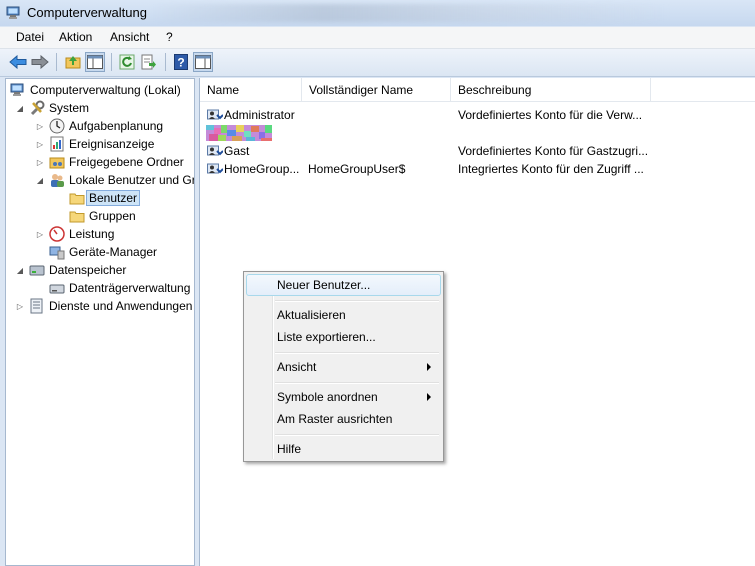  Describe the element at coordinates (126, 162) in the screenshot. I see `tree-item-label: Freigegebene Ordner` at that location.